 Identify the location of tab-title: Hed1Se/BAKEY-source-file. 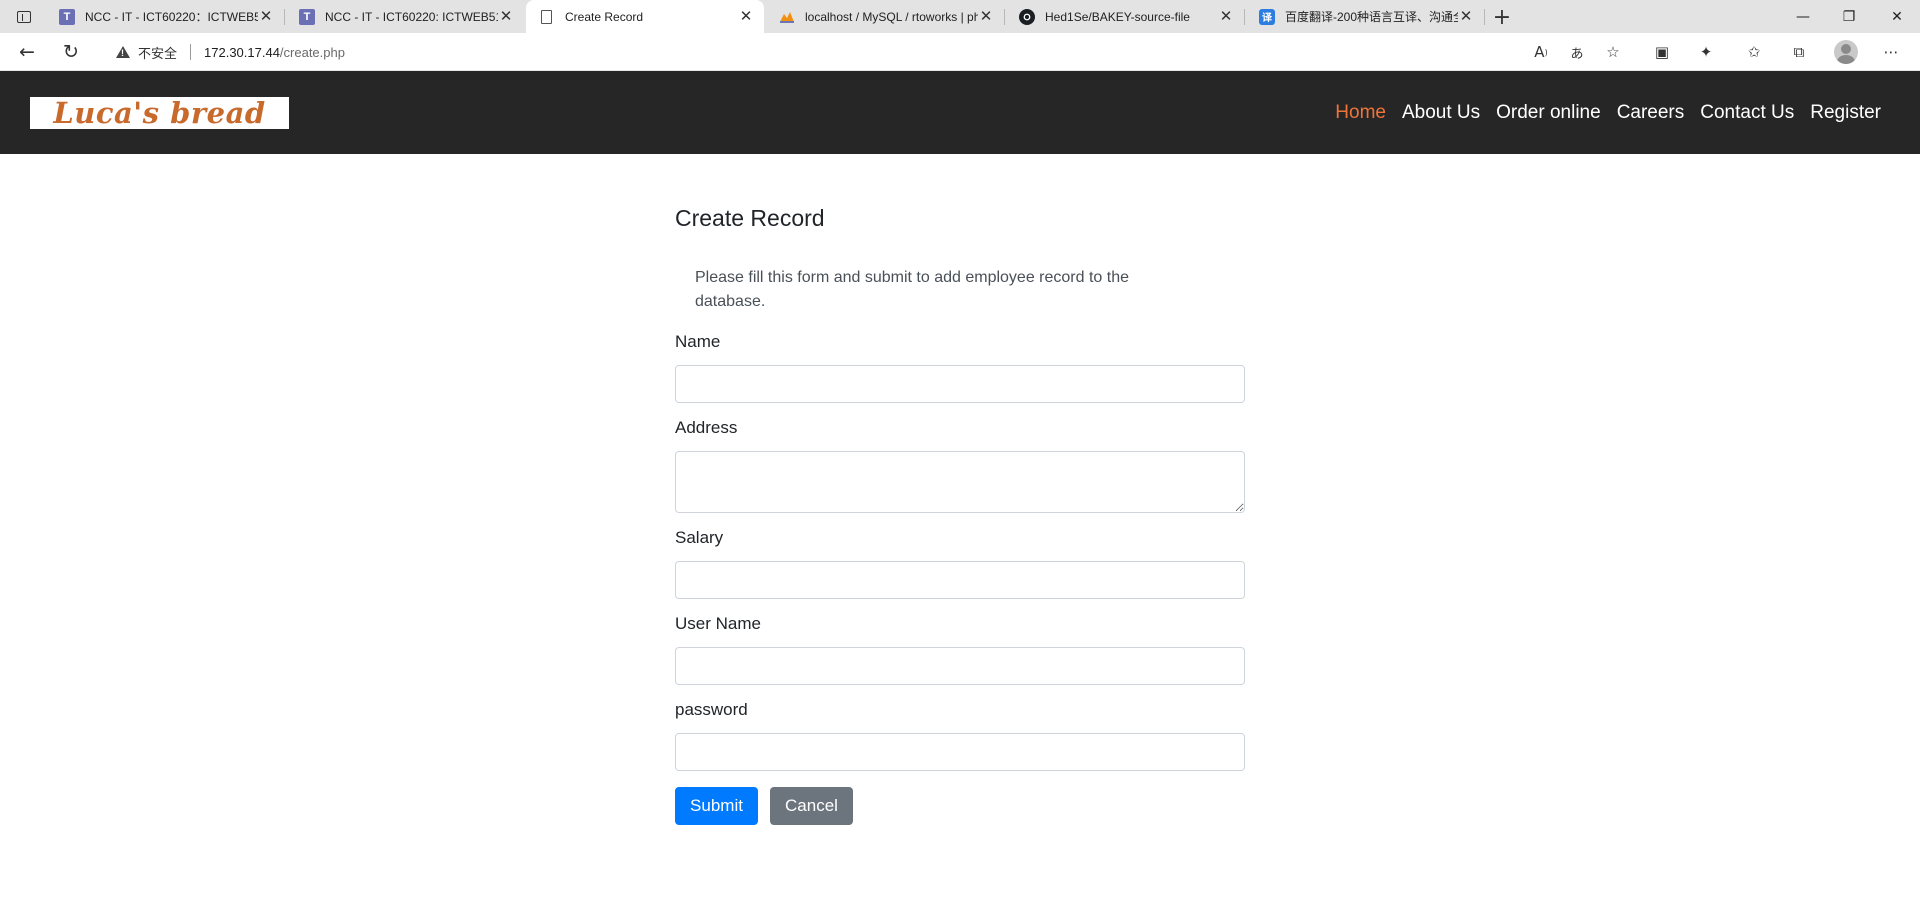
(1117, 16).